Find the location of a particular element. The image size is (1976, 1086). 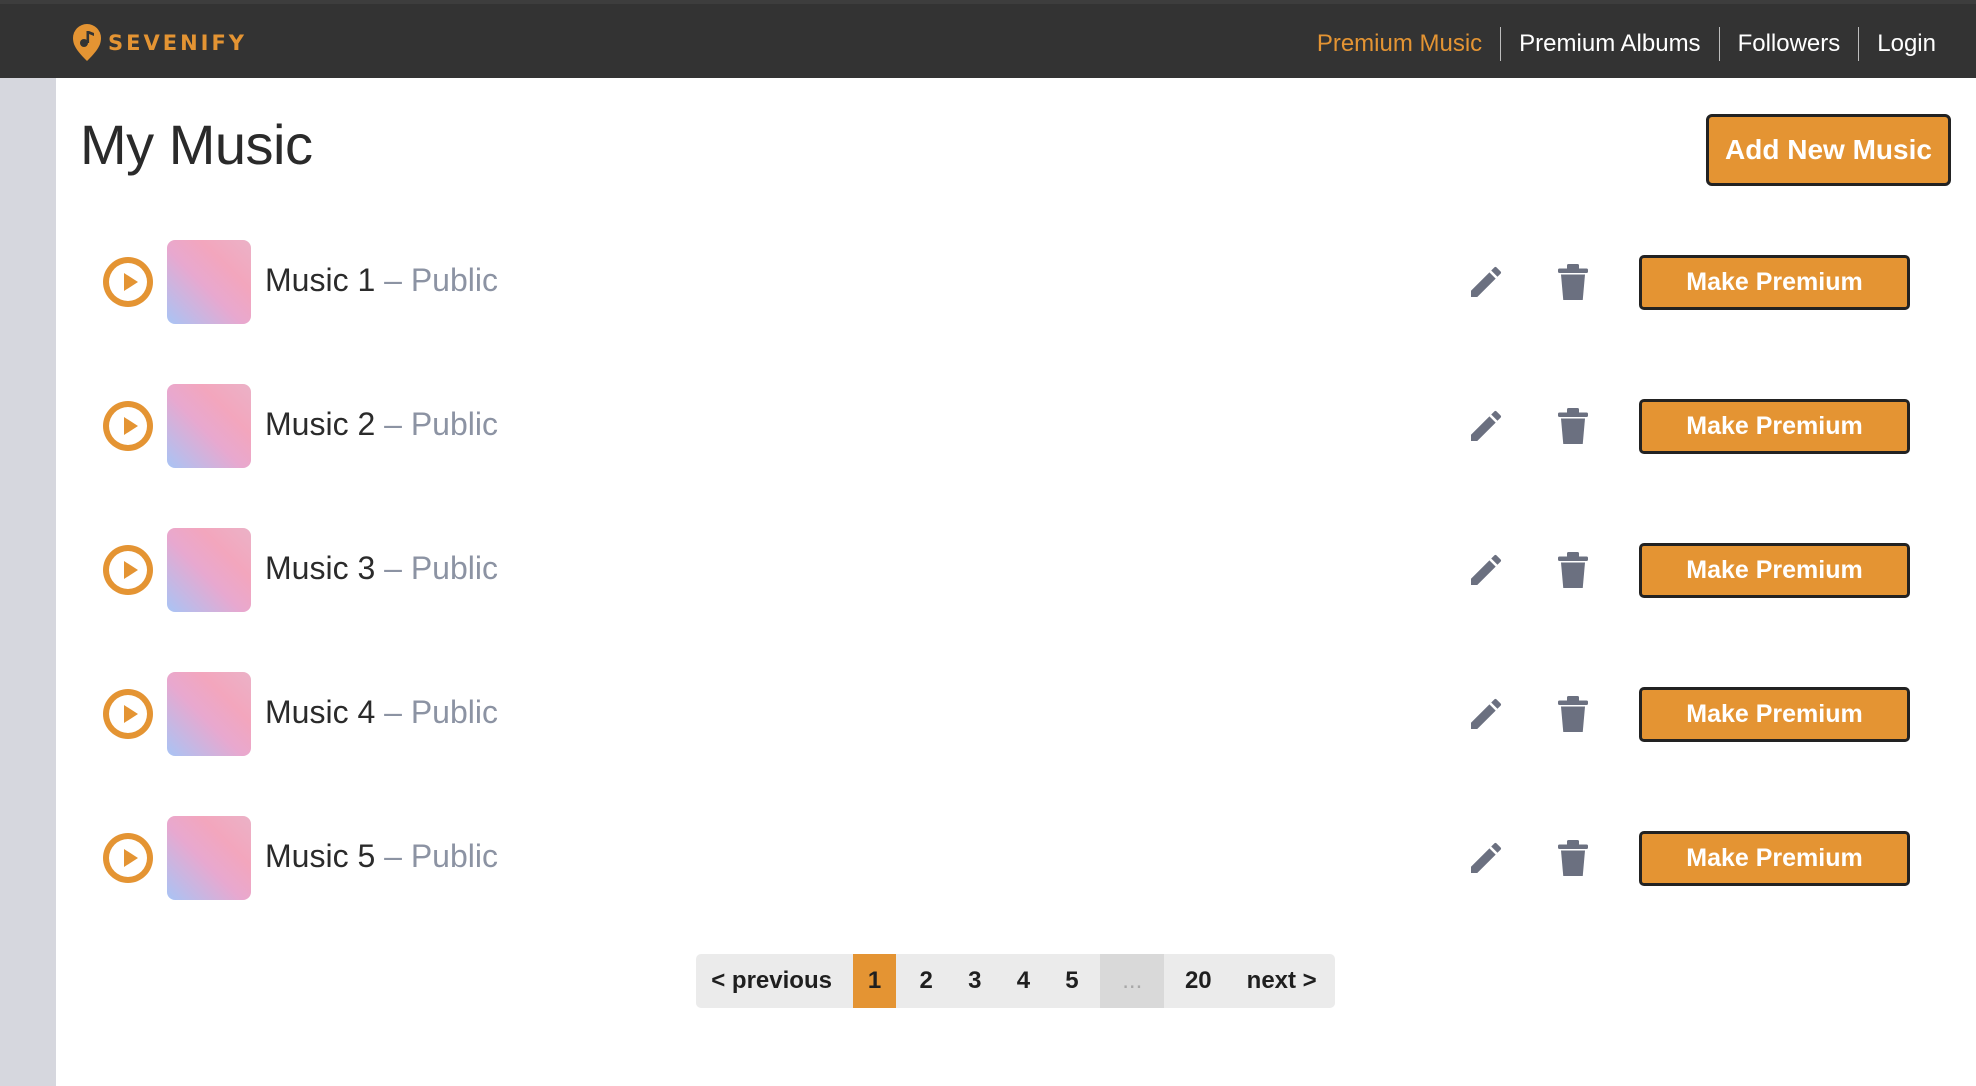

music-row: Music 2 – Public Make Premium is located at coordinates (988, 426).